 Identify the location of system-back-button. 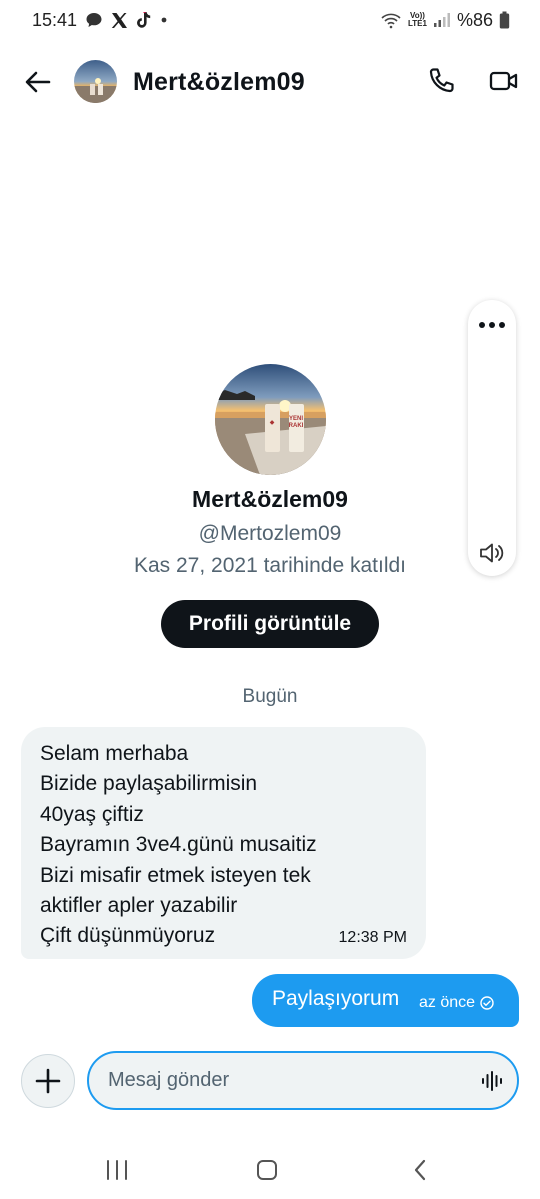
(420, 1170).